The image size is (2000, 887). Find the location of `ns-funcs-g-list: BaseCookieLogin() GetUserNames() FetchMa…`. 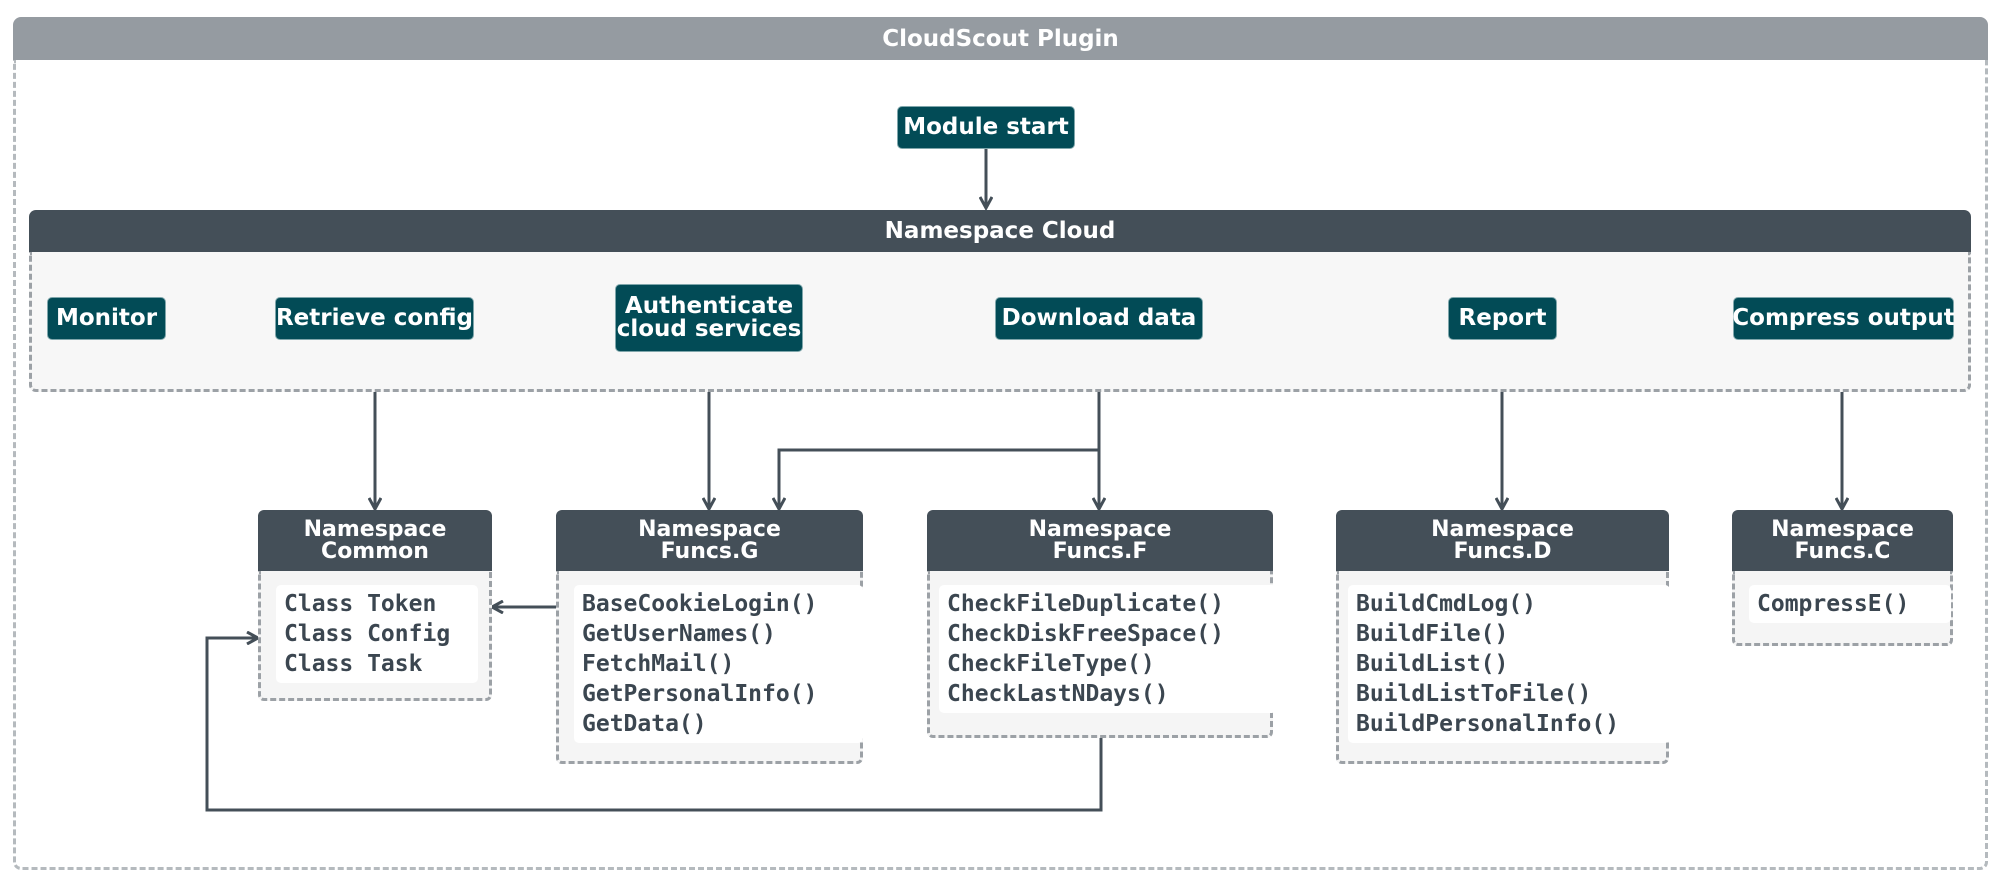

ns-funcs-g-list: BaseCookieLogin() GetUserNames() FetchMa… is located at coordinates (718, 664).